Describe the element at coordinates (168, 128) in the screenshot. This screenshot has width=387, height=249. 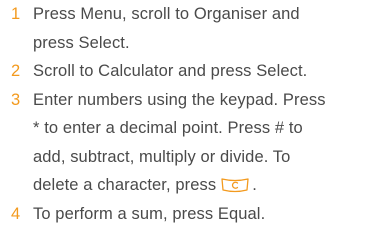
I see `step-text-line: * to enter a decimal point. Press # to` at that location.